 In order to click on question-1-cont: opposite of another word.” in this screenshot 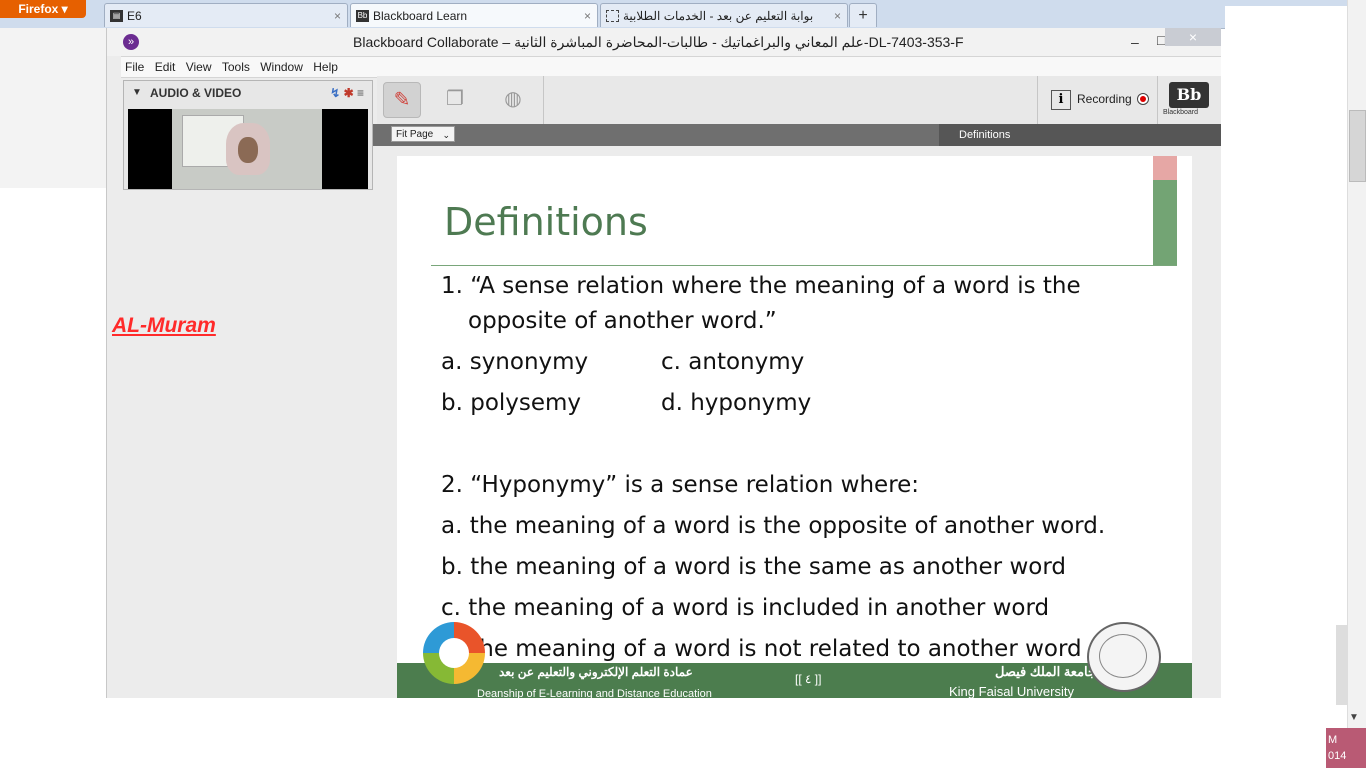, I will do `click(622, 321)`.